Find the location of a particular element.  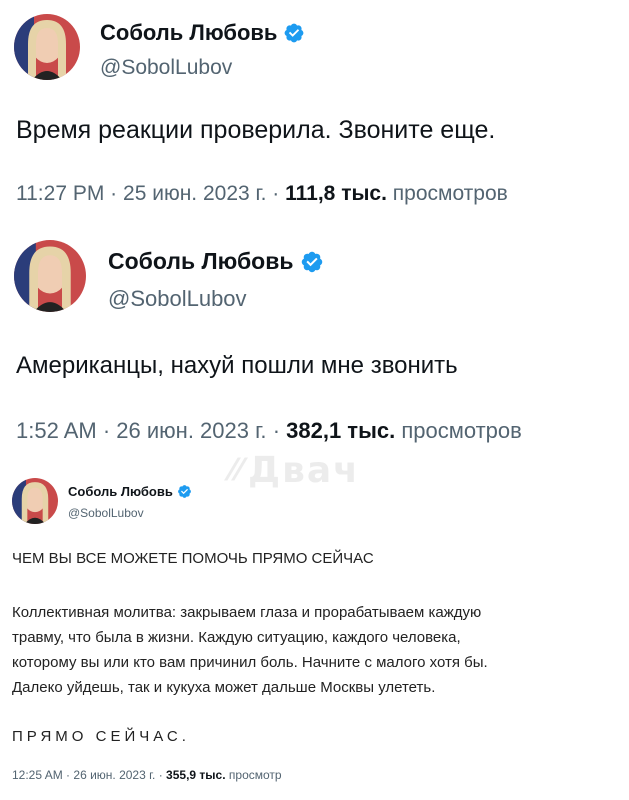

tweet-time: 1:52 AM is located at coordinates (56, 430).